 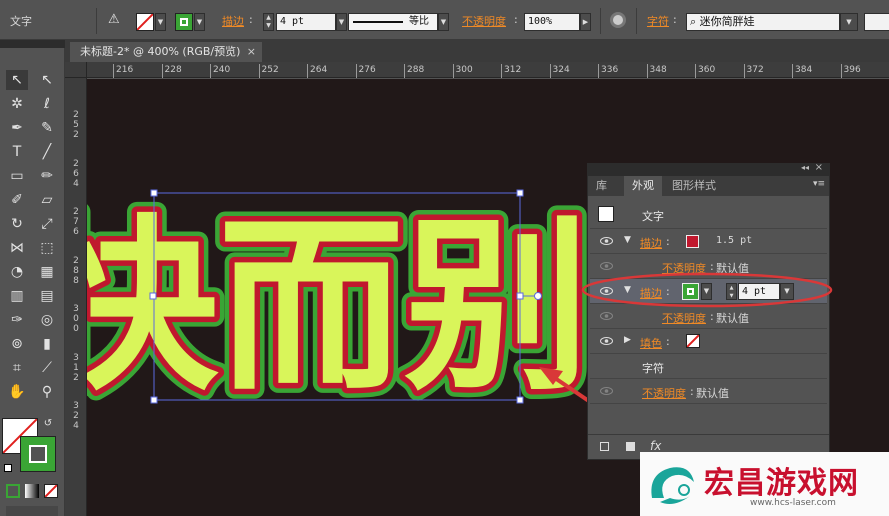 I want to click on stroke-color-swatch, so click(x=692, y=241).